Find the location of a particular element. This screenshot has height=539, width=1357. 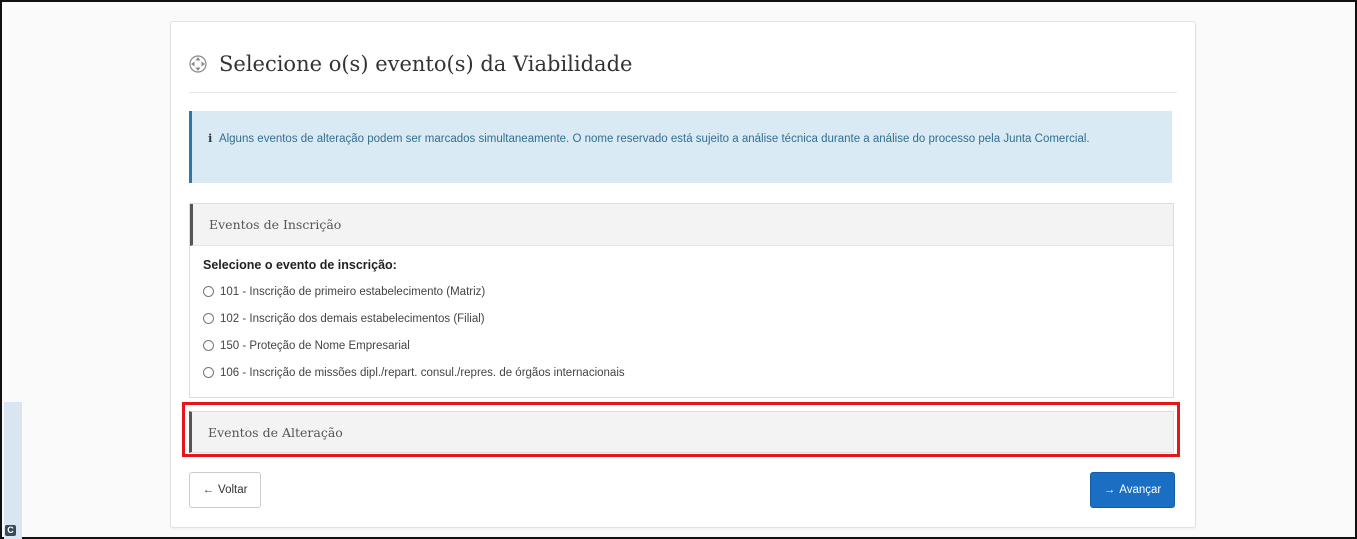

page-title-text: Selecione o(s) evento(s) da Viabilidade is located at coordinates (426, 64).